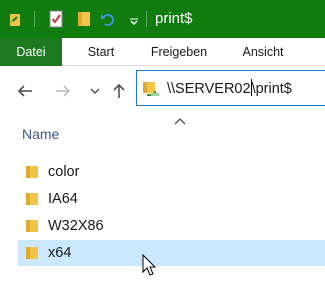 The height and width of the screenshot is (291, 325). What do you see at coordinates (179, 52) in the screenshot?
I see `tab-freigeben: Freigeben` at bounding box center [179, 52].